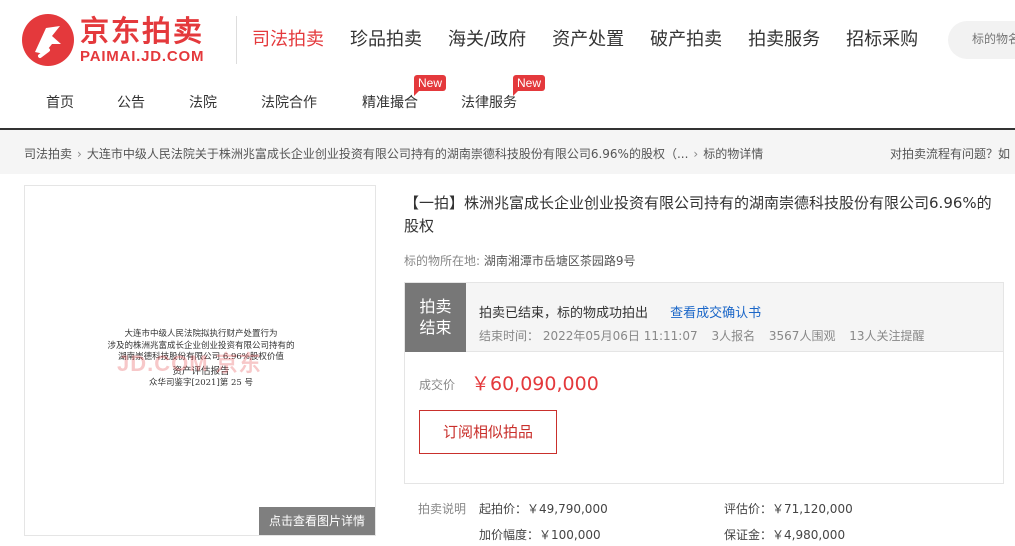 This screenshot has width=1015, height=546. What do you see at coordinates (588, 336) in the screenshot?
I see `end-time: 结束时间： 2022年05月06日 11:11:07` at bounding box center [588, 336].